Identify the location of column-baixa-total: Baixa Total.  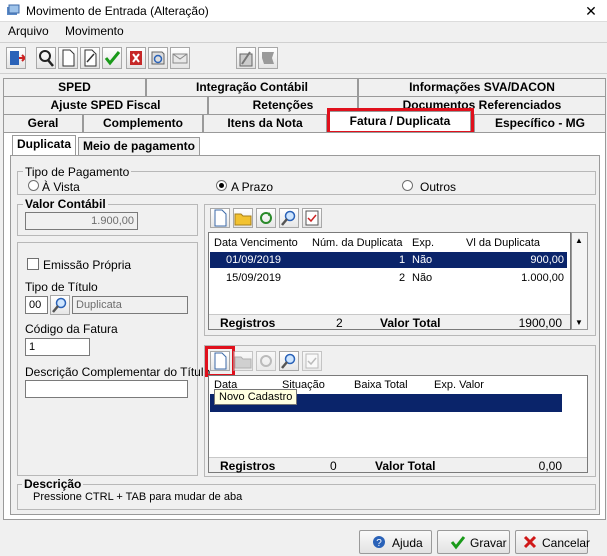
(381, 385).